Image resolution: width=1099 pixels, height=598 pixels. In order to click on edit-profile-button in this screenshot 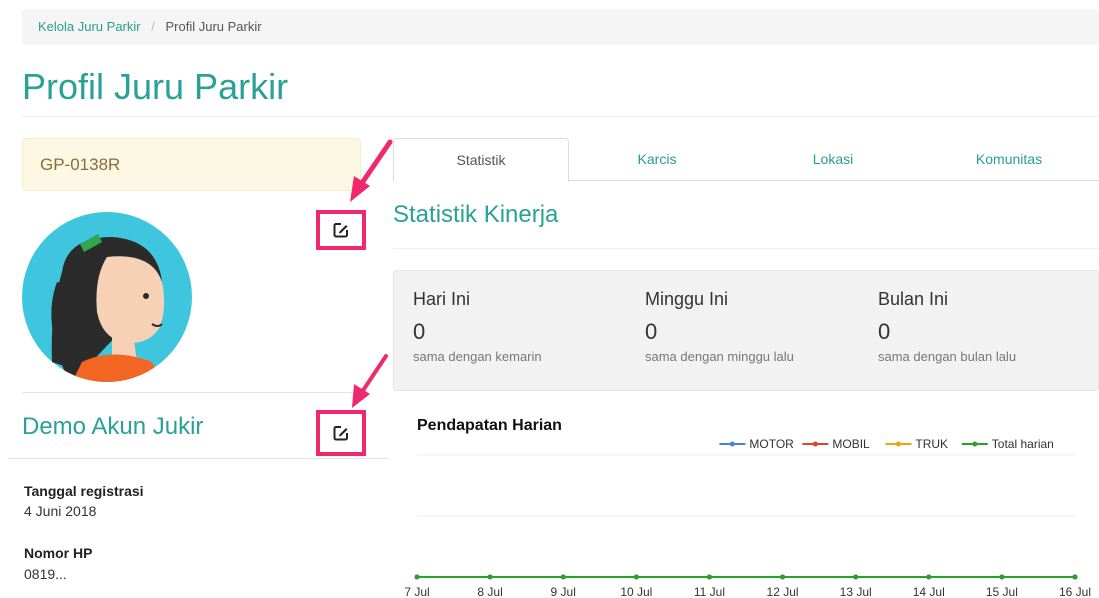, I will do `click(341, 433)`.